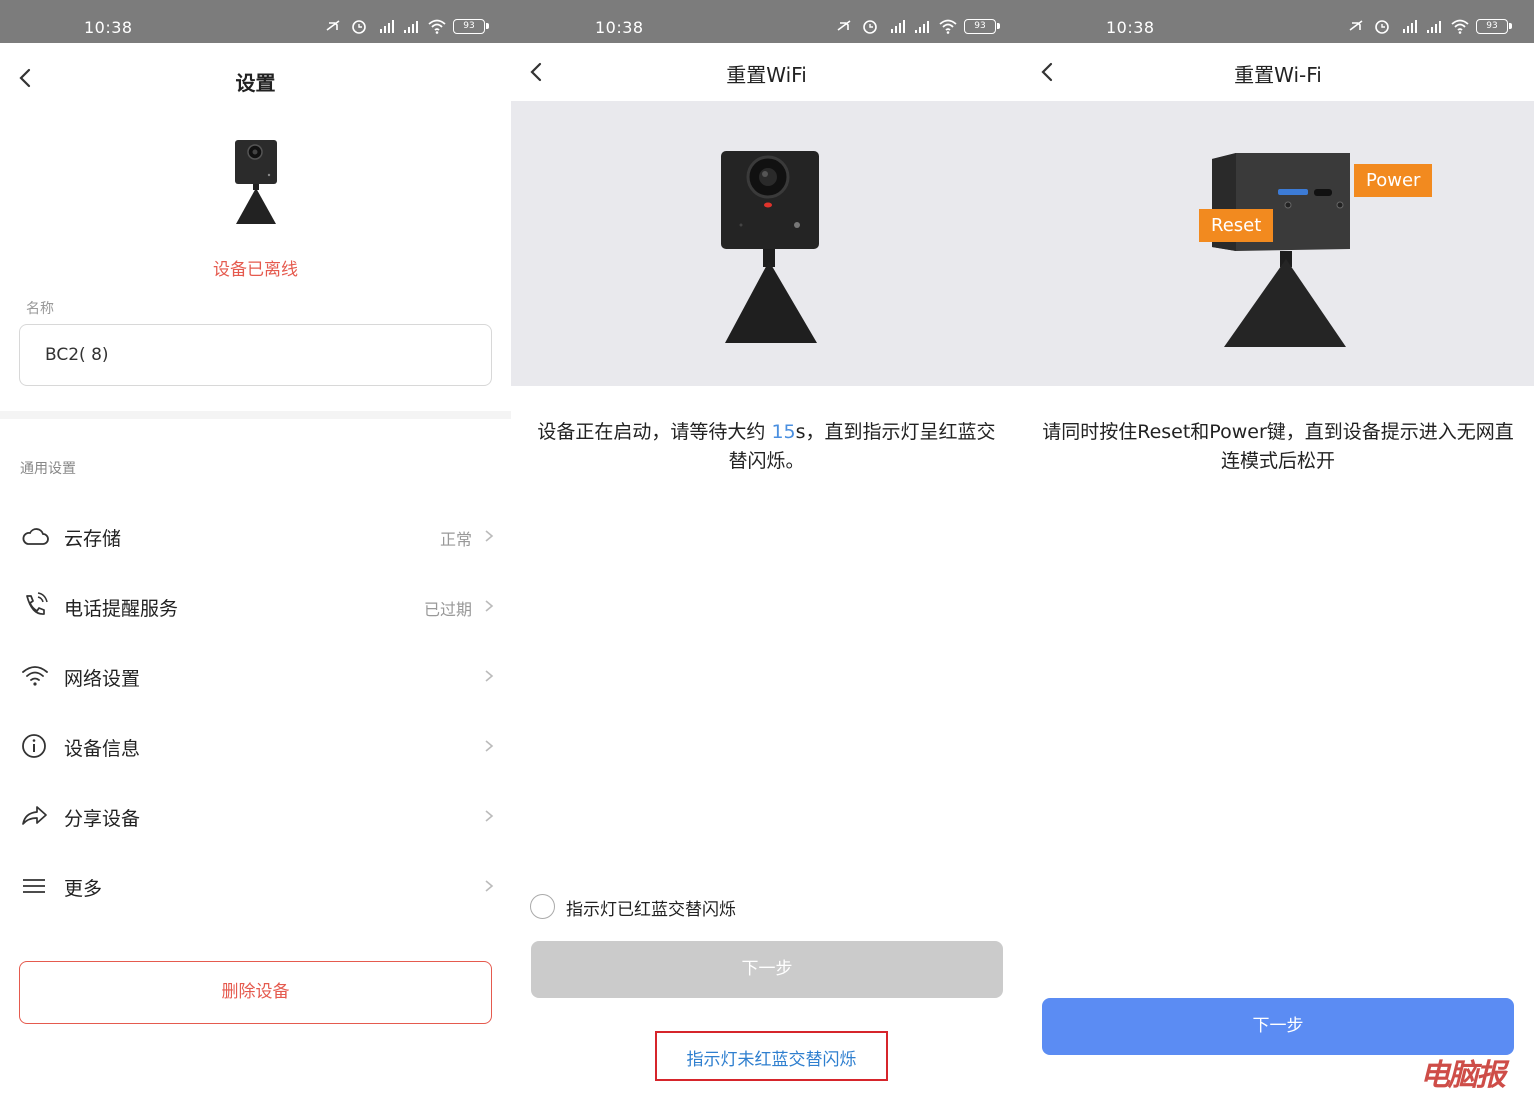  Describe the element at coordinates (542, 906) in the screenshot. I see `led-confirm-checkbox` at that location.